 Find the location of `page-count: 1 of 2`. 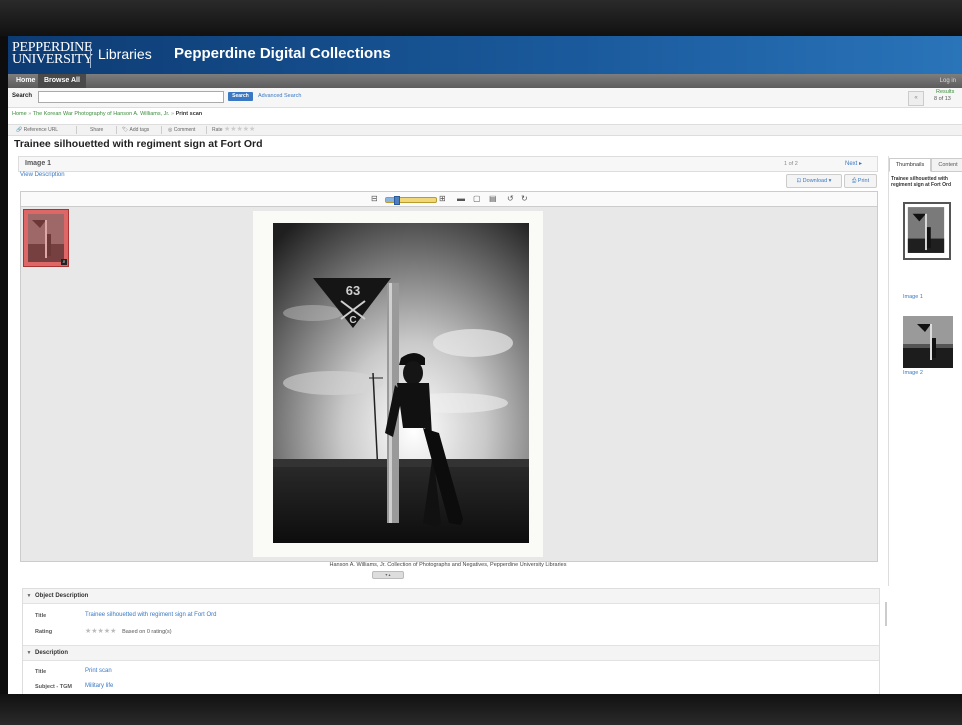

page-count: 1 of 2 is located at coordinates (791, 164).